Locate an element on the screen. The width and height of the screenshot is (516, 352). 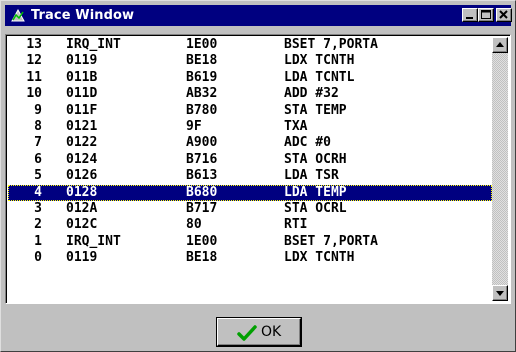
trace-instruction: LDA TEMP is located at coordinates (315, 192).